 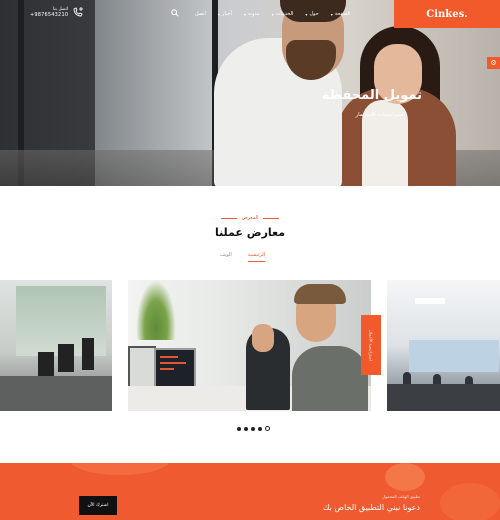 I want to click on card-tag: استراتيجية الأعمال, so click(x=371, y=345).